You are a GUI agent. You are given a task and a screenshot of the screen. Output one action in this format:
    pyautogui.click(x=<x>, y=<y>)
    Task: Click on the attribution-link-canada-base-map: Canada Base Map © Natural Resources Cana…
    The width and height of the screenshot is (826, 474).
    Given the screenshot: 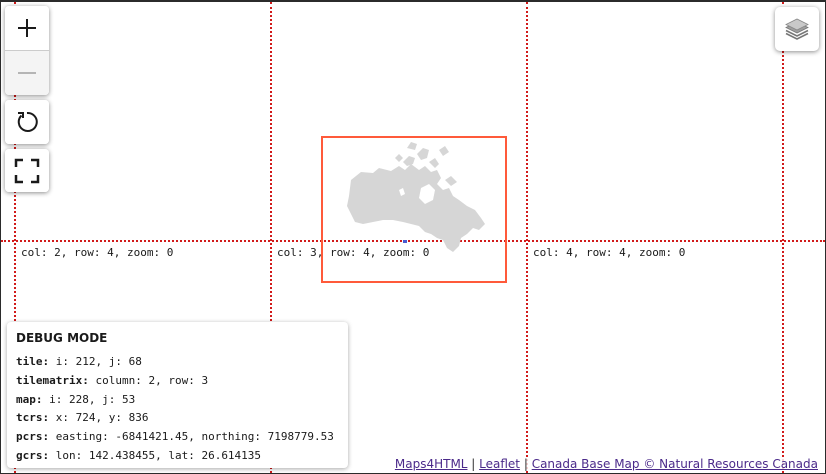 What is the action you would take?
    pyautogui.click(x=675, y=464)
    